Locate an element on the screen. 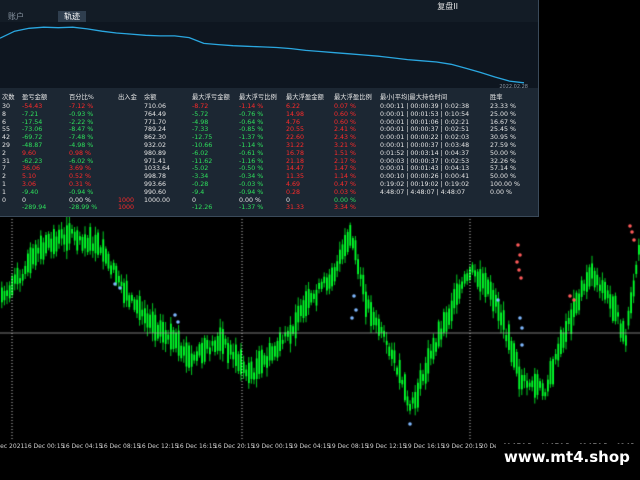 The image size is (640, 480). stats-header: 最大浮盈比例 is located at coordinates (353, 98).